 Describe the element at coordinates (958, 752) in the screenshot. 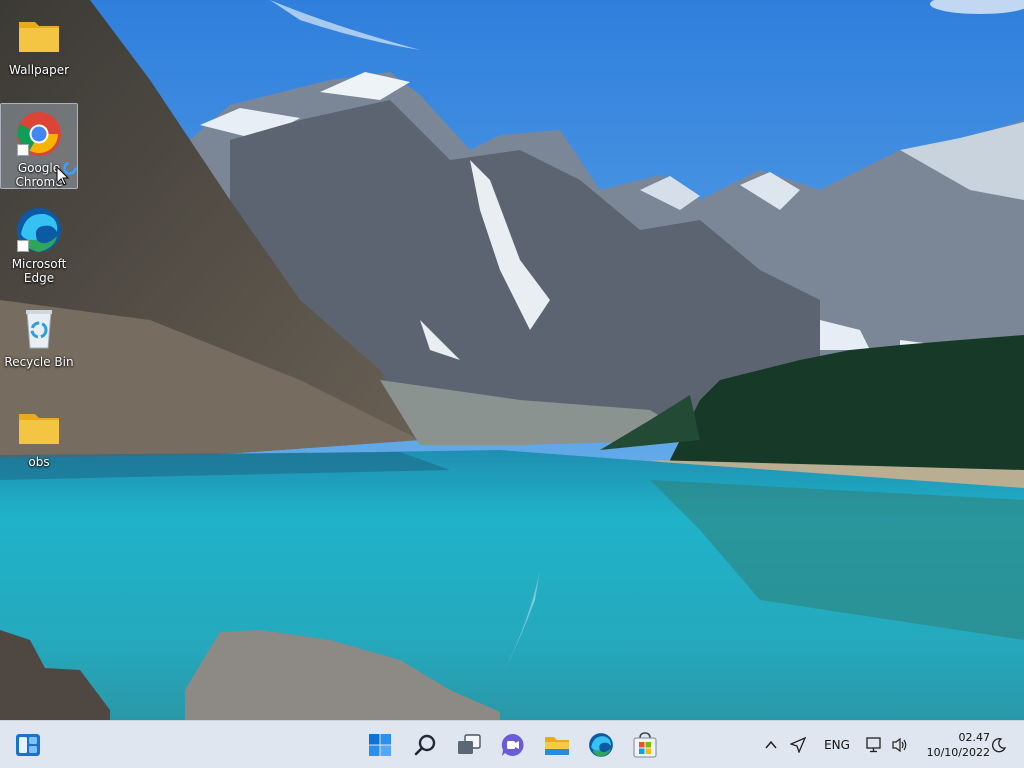

I see `clock-date: 10/10/2022` at that location.